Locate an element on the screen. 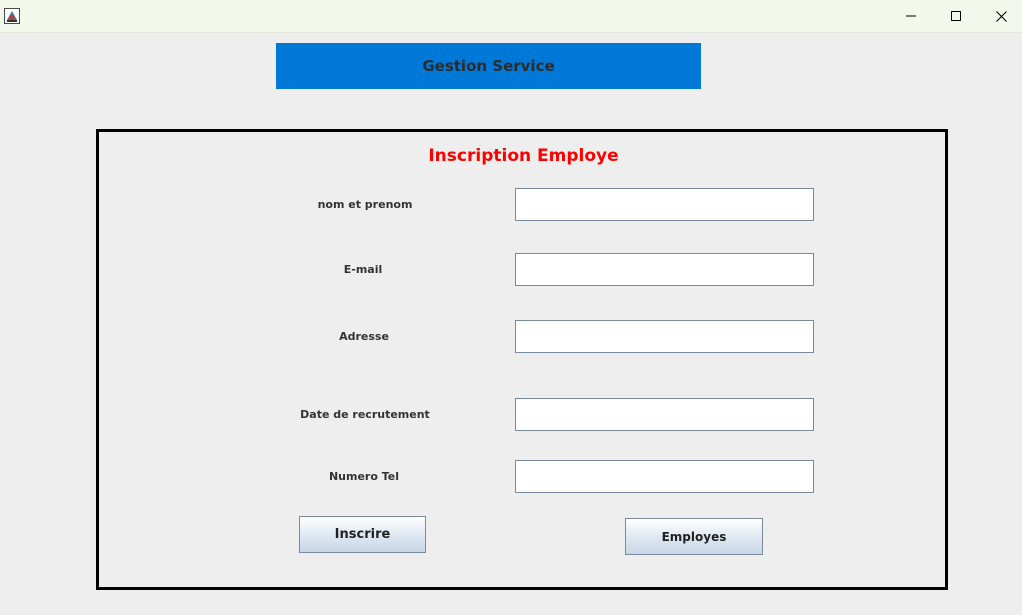 This screenshot has height=615, width=1022. app-title: Gestion Service is located at coordinates (488, 66).